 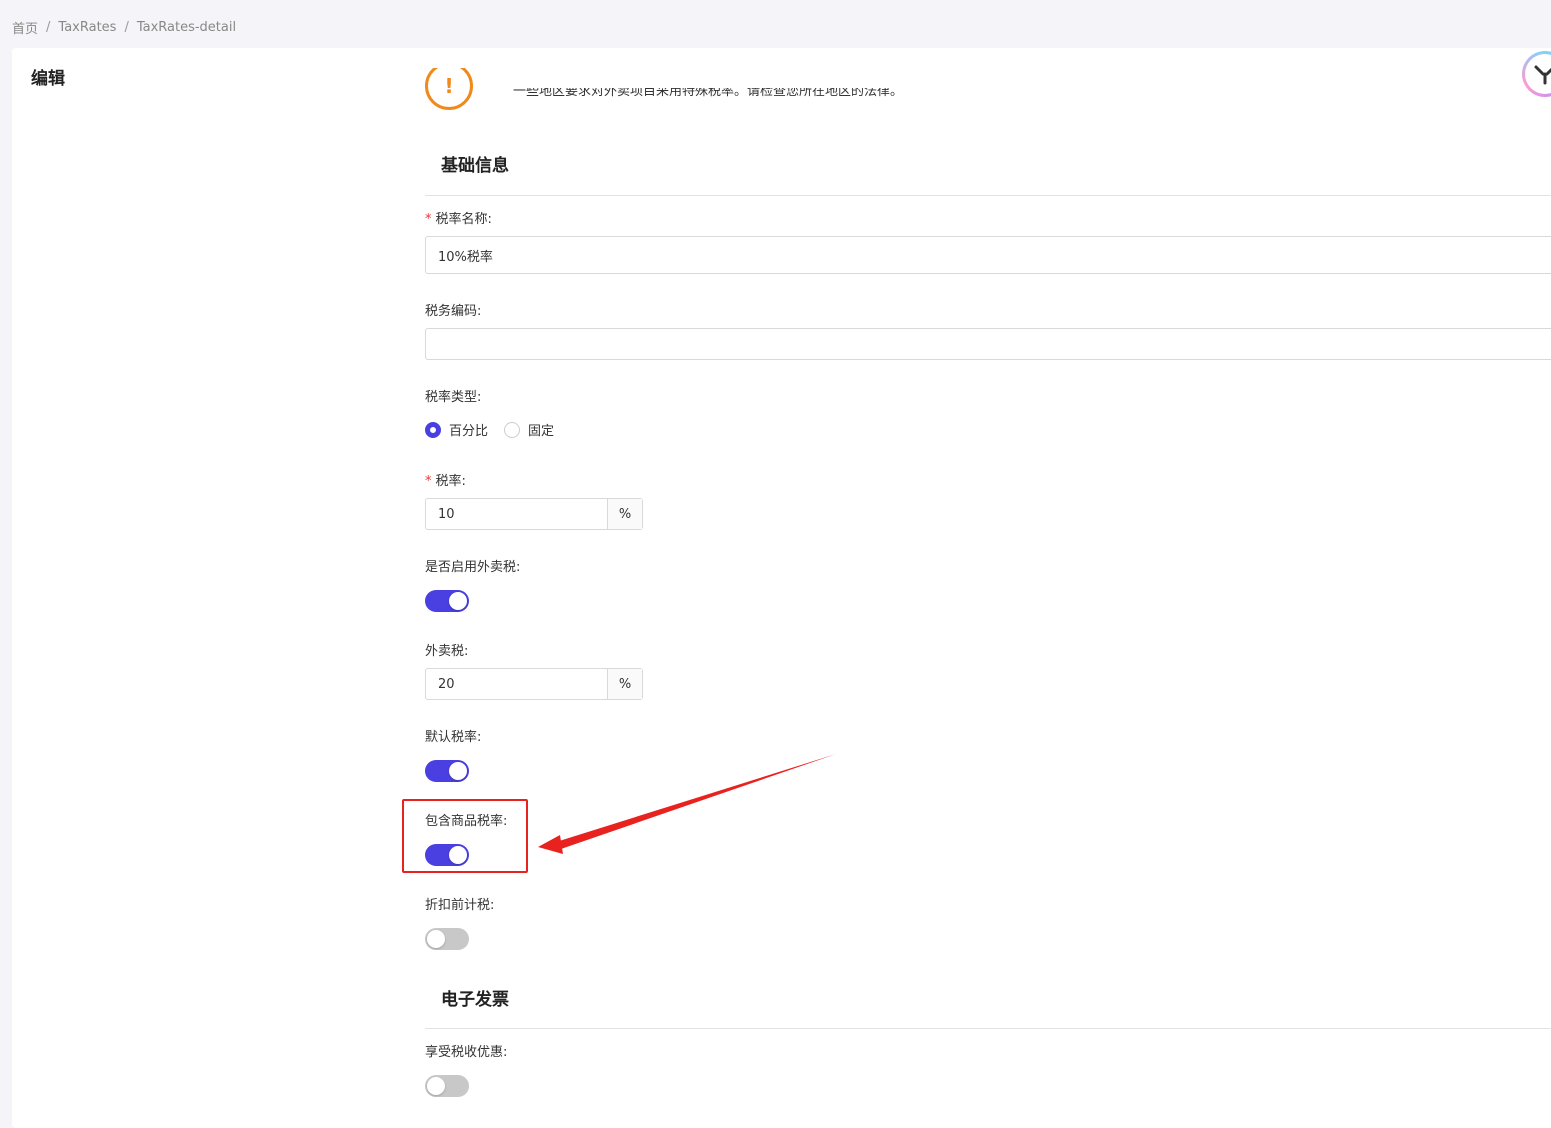 I want to click on pre-discount-switch, so click(x=447, y=939).